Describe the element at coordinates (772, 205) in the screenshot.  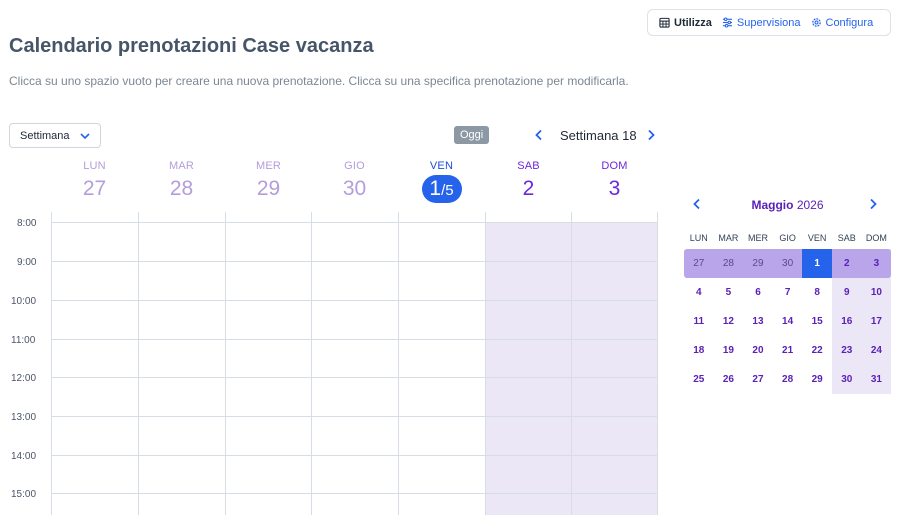
I see `mini-calendar-month: Maggio` at that location.